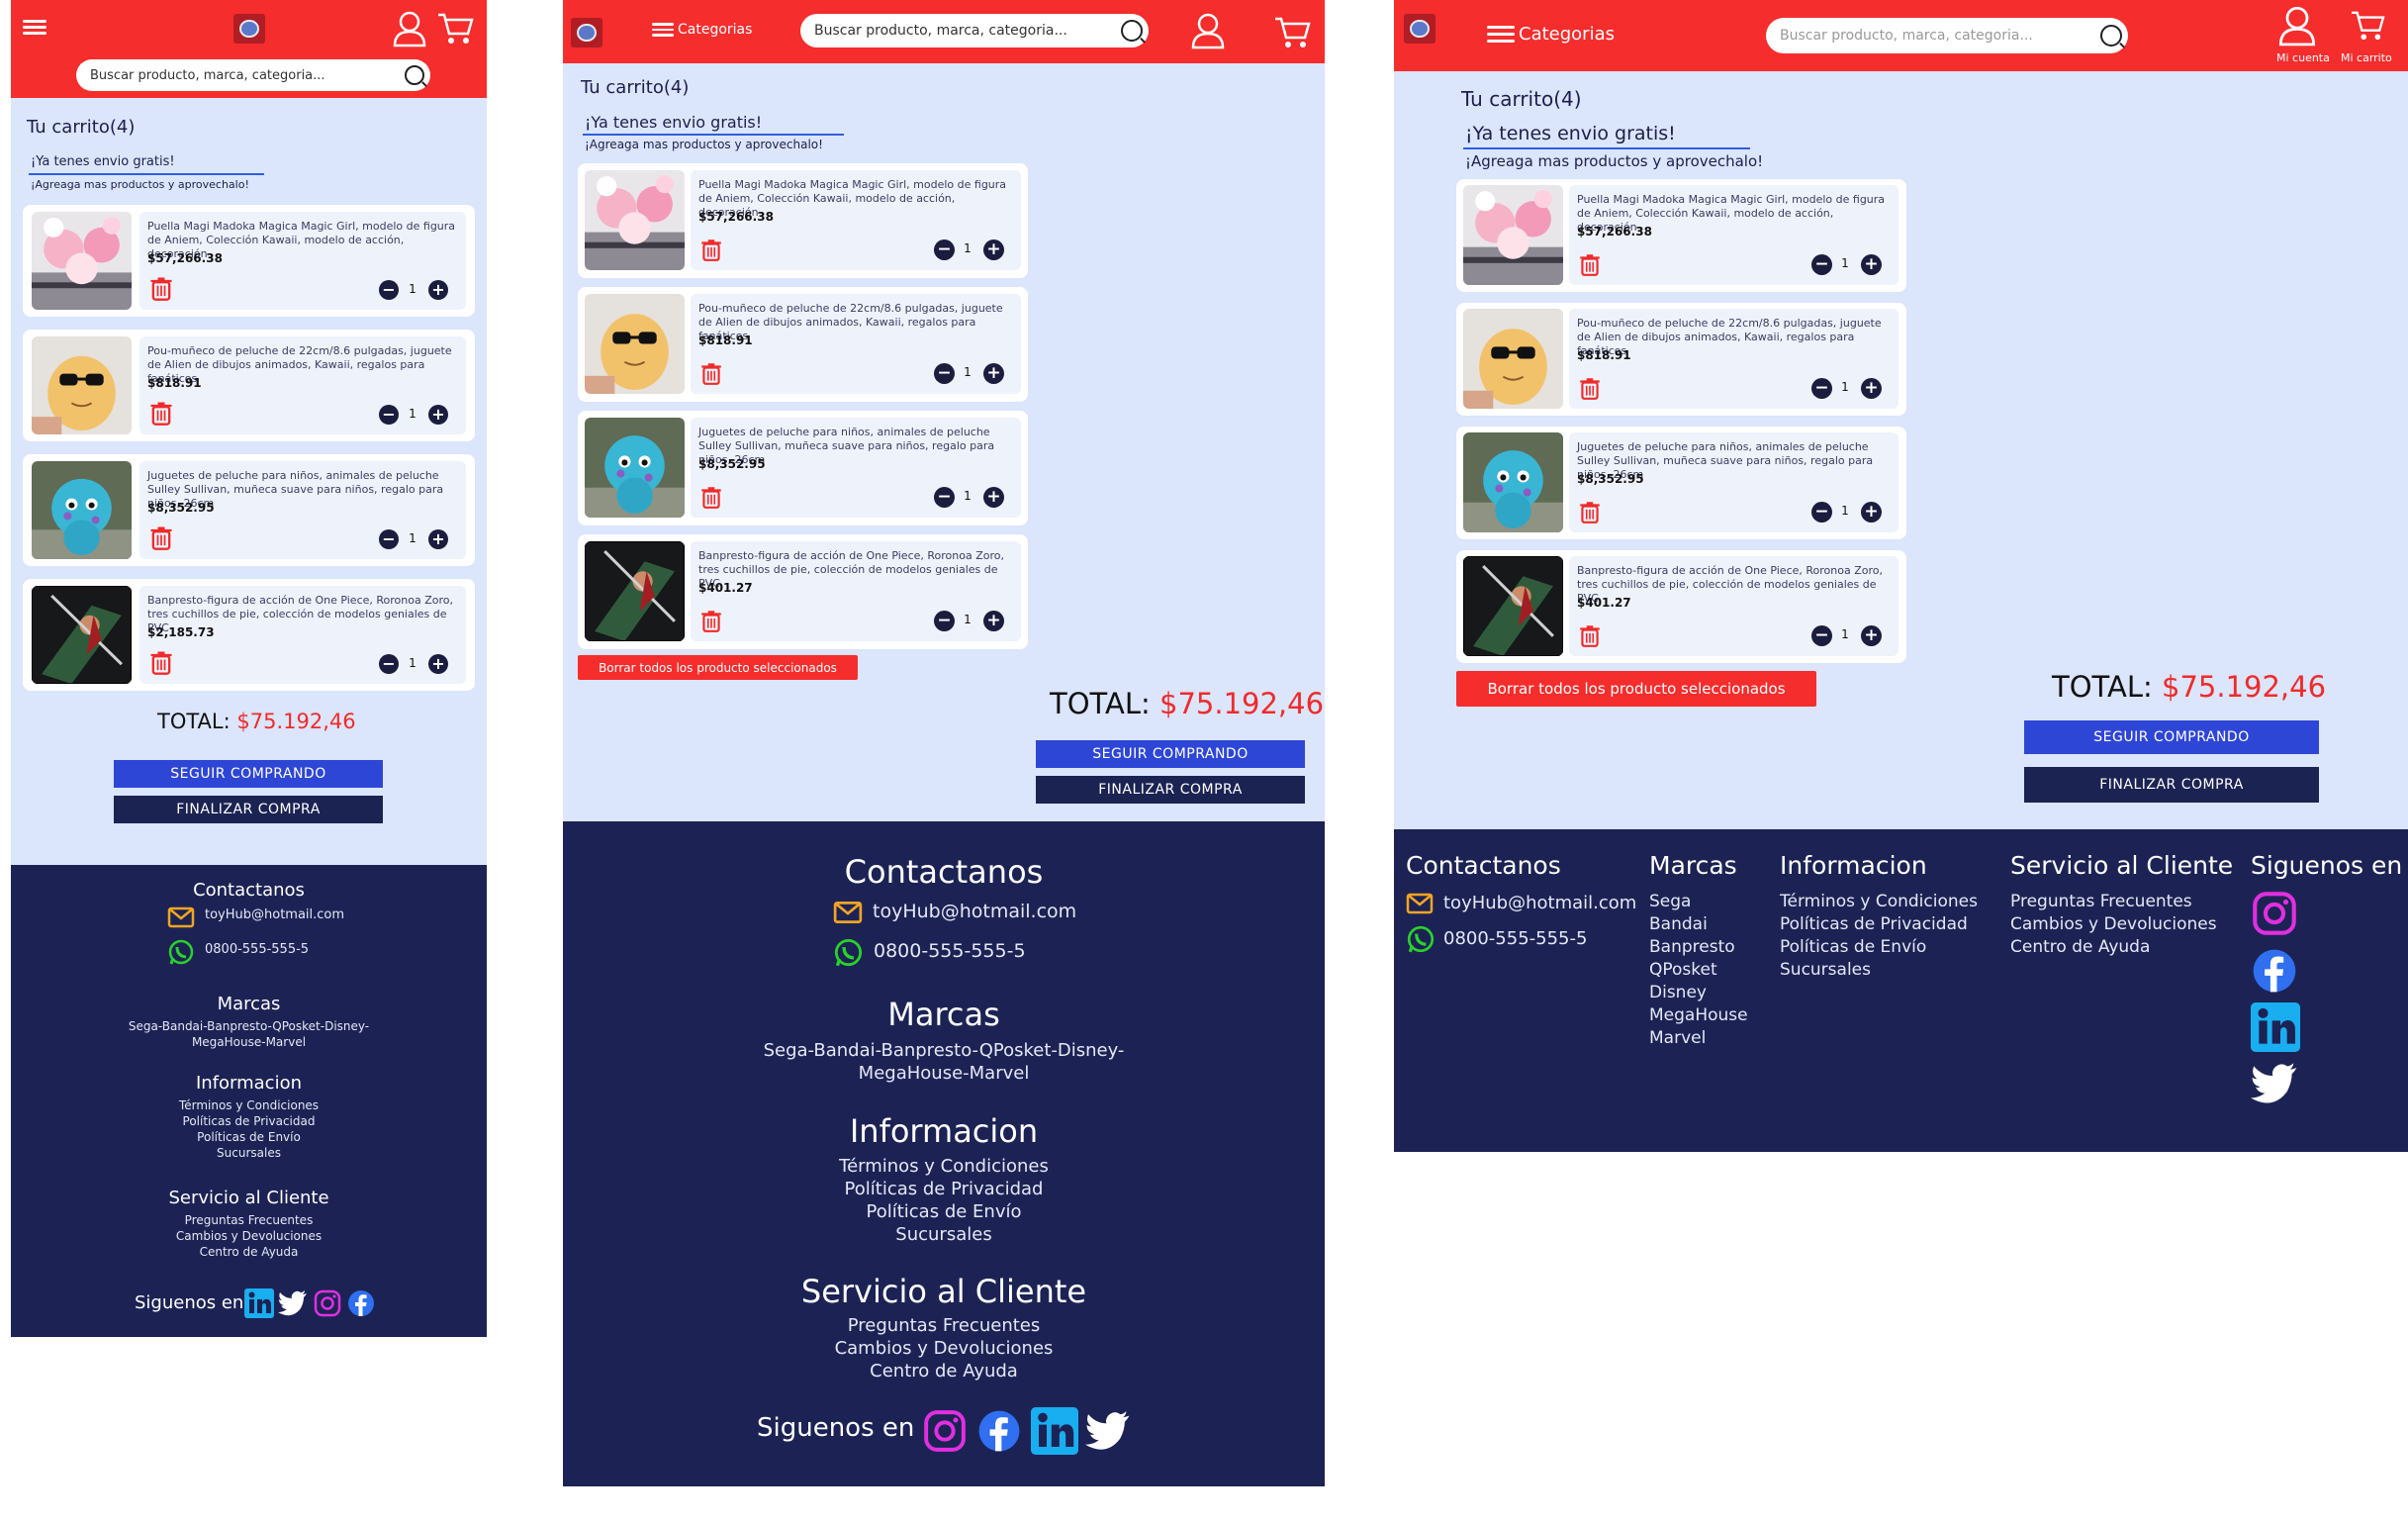 This screenshot has height=1525, width=2408. Describe the element at coordinates (2303, 57) in the screenshot. I see `account-label: Mi cuenta` at that location.